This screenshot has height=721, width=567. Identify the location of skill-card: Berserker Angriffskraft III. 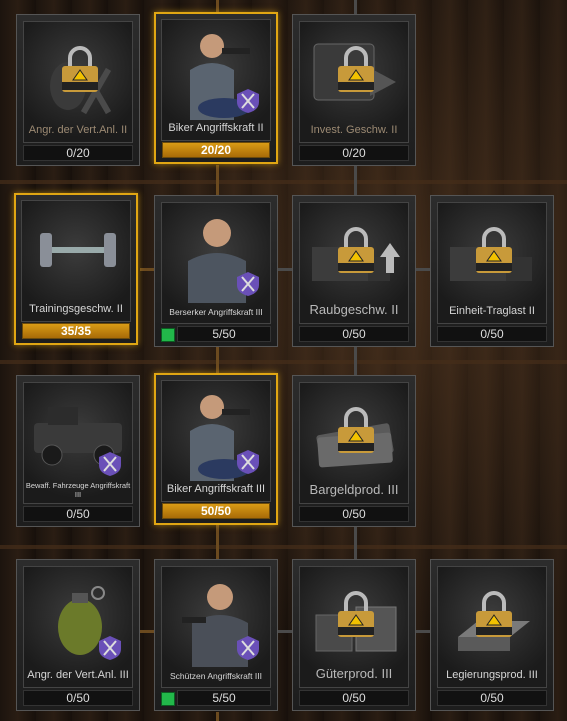
(216, 263).